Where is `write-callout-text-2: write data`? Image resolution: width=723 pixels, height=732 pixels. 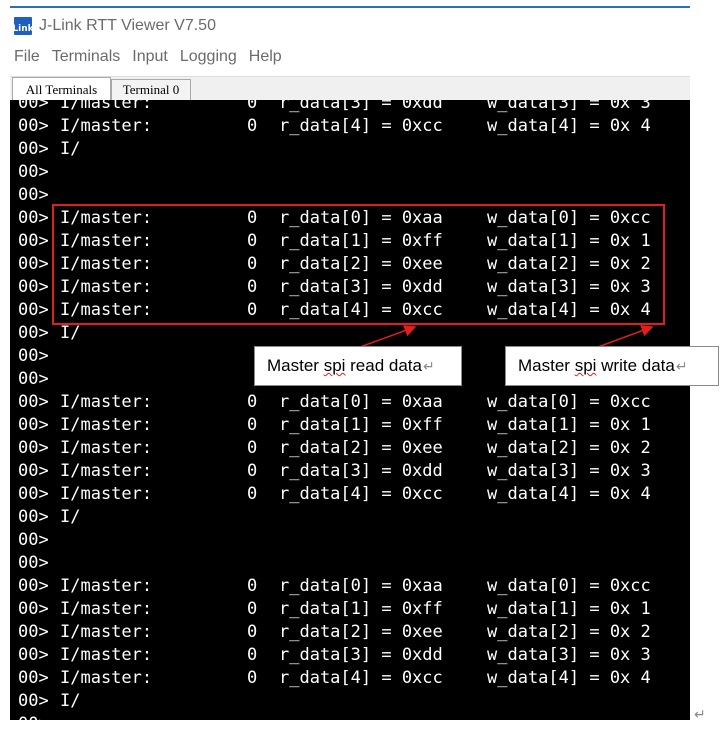
write-callout-text-2: write data is located at coordinates (635, 365).